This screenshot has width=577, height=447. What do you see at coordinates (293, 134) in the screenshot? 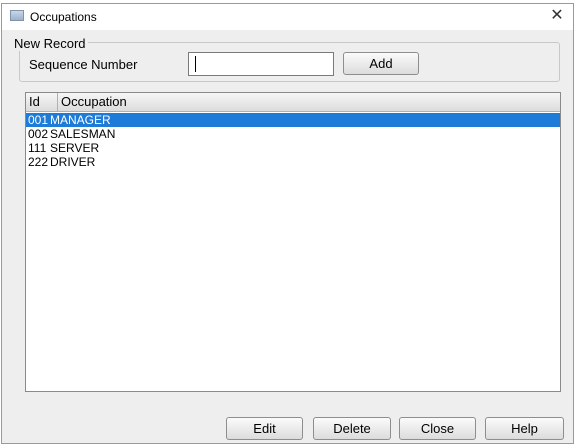
I see `list-item: 002 SALESMAN` at bounding box center [293, 134].